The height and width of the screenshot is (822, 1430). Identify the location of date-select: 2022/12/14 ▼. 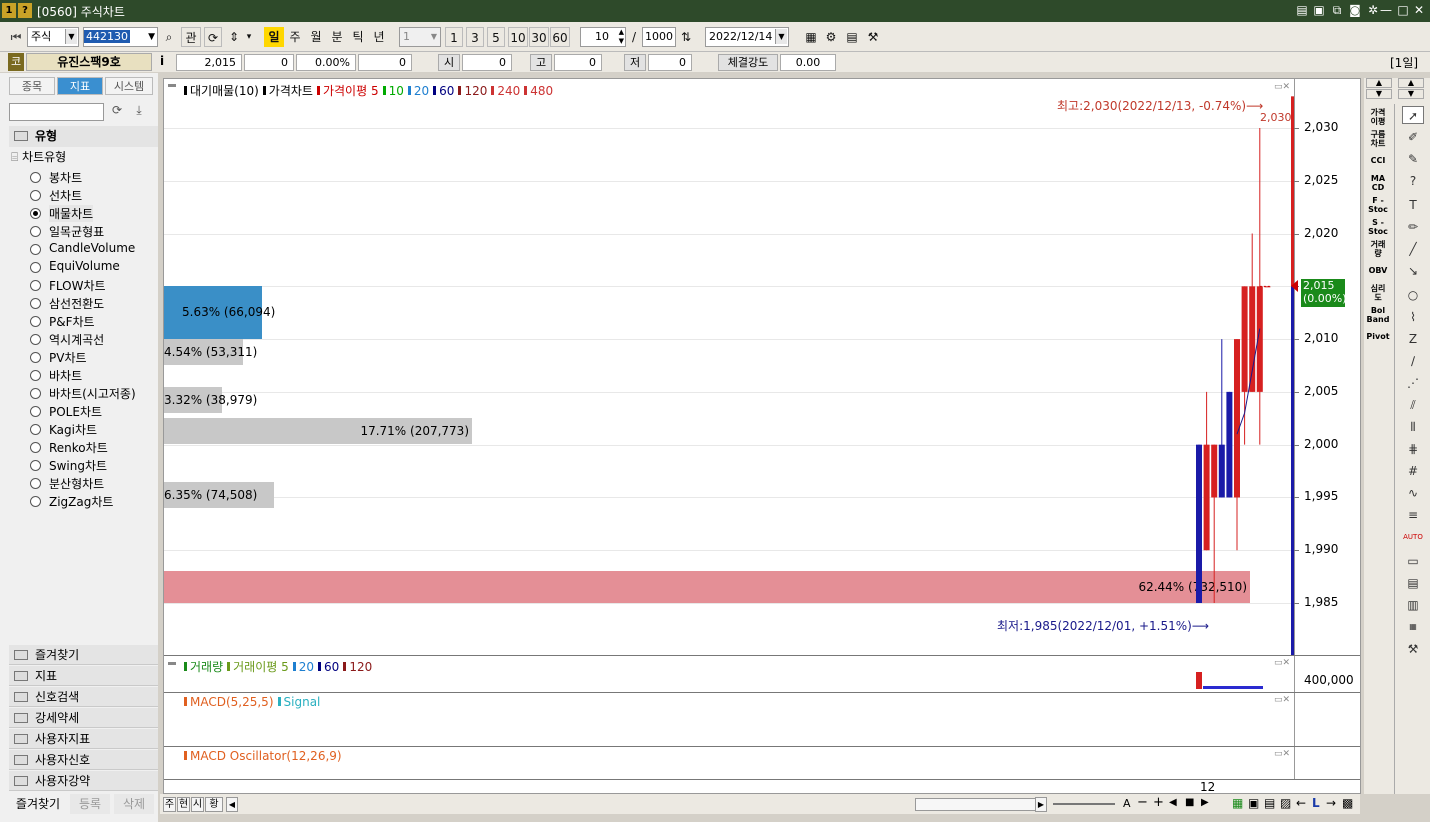
(747, 37).